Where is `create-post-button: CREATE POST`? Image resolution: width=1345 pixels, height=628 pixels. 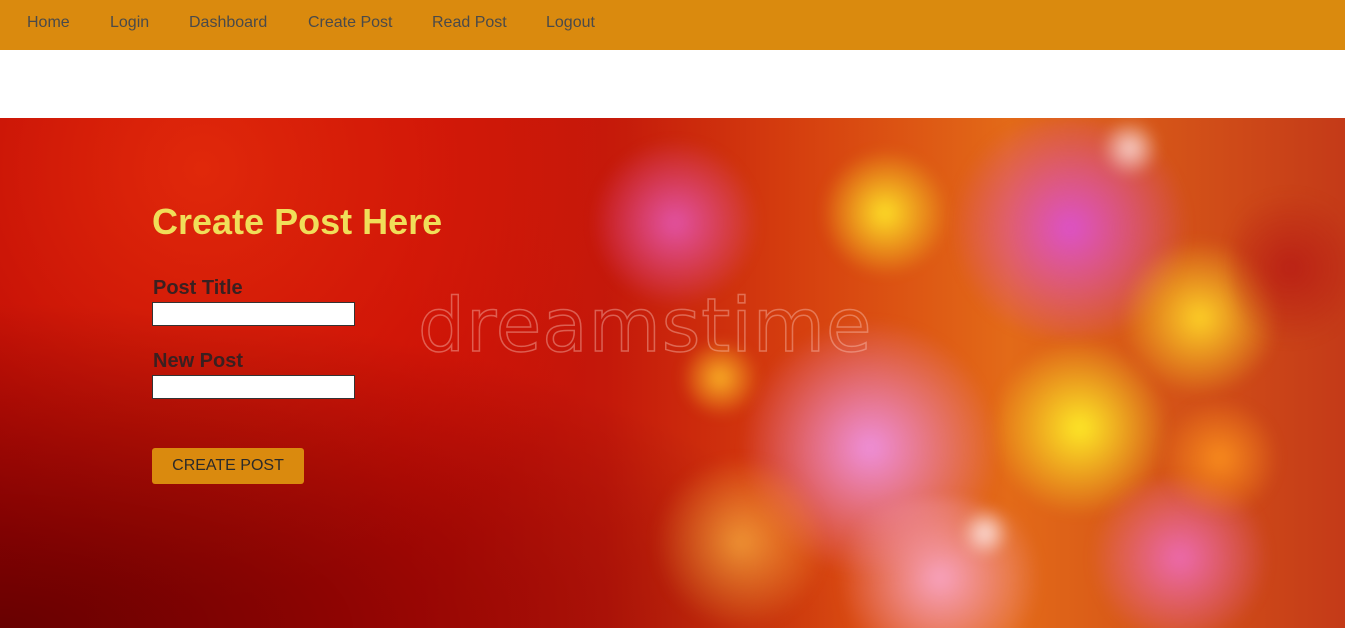 create-post-button: CREATE POST is located at coordinates (228, 466).